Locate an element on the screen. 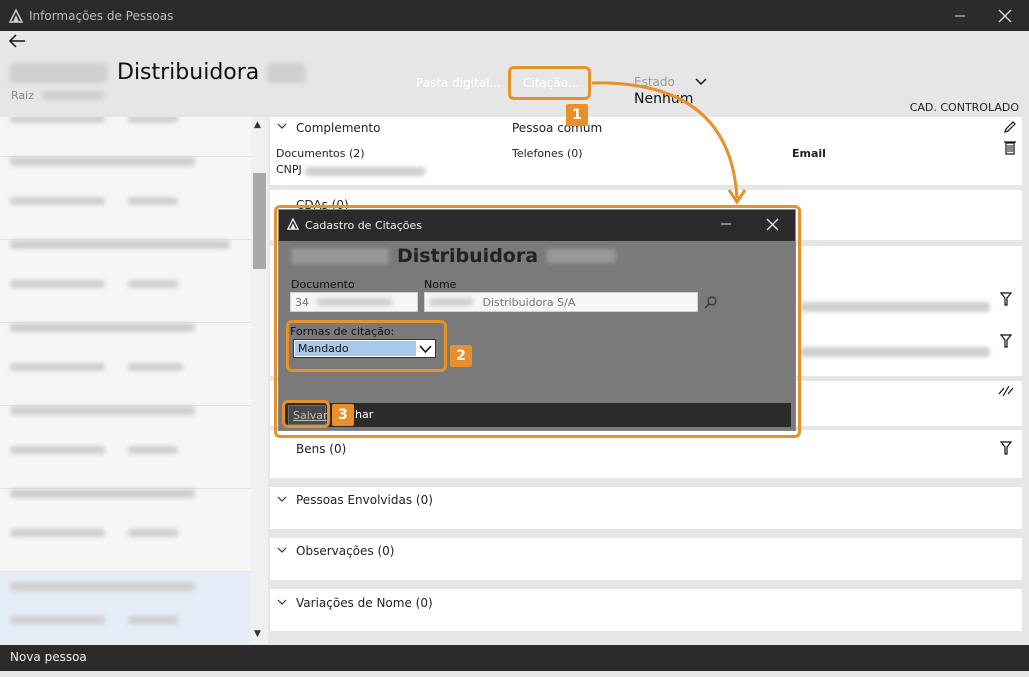  highlight-formas is located at coordinates (366, 346).